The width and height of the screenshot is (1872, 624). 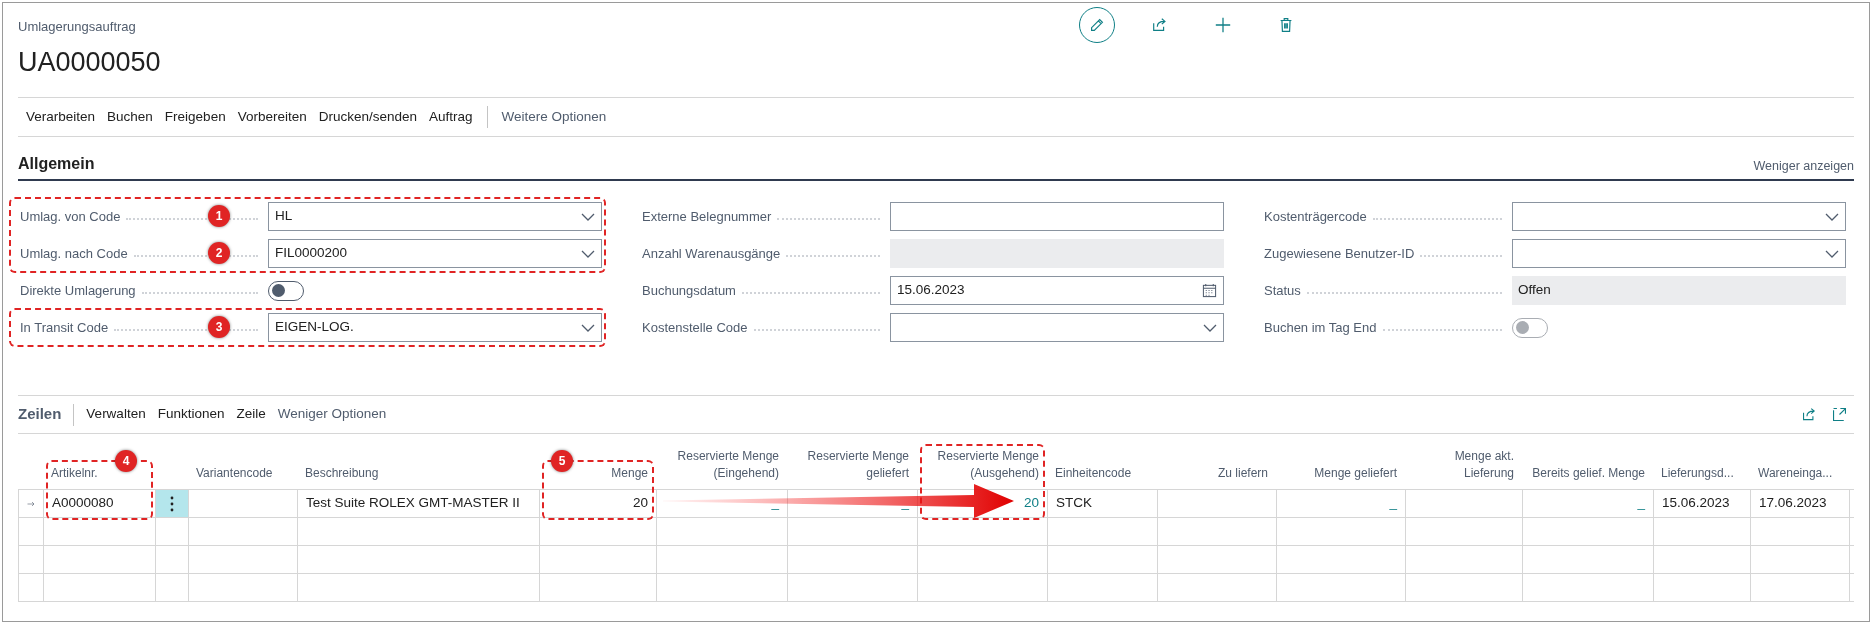 I want to click on table-cell-text: Test Suite ROLEX GMT-MASTER II, so click(x=413, y=503).